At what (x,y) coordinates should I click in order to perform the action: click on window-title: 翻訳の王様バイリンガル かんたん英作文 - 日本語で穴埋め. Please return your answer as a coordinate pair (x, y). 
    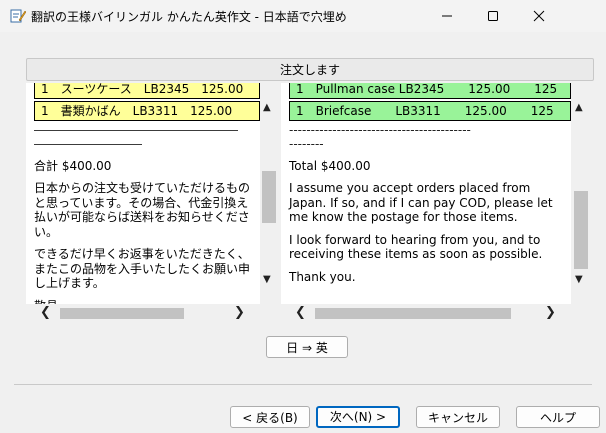
    Looking at the image, I should click on (189, 17).